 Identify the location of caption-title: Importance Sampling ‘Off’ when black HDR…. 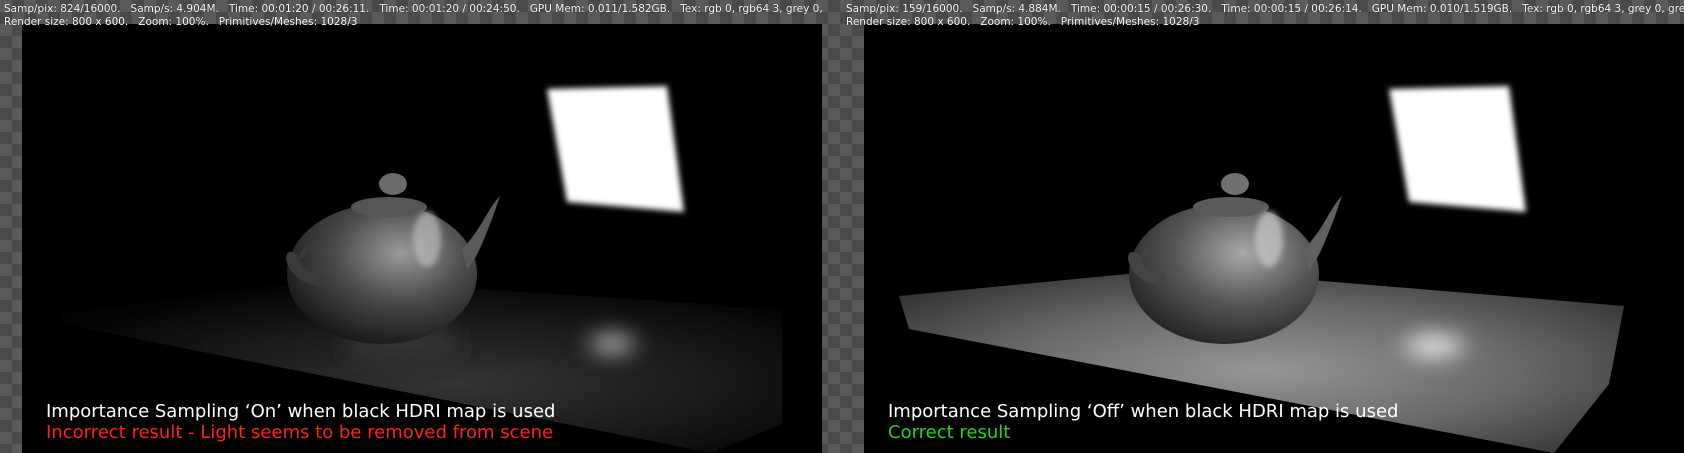
(1143, 411).